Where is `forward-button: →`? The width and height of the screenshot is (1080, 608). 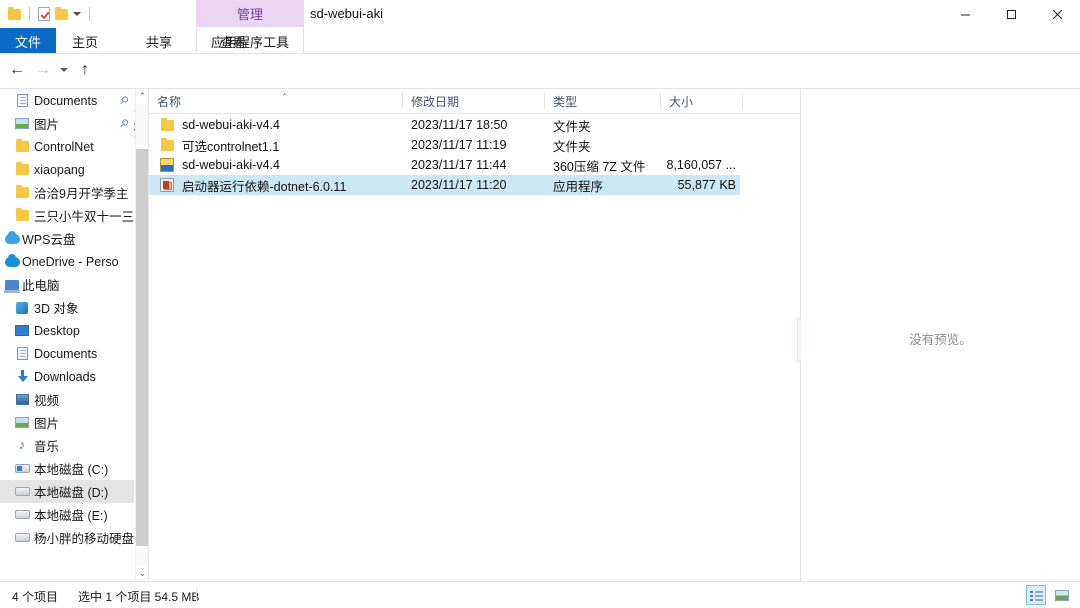 forward-button: → is located at coordinates (43, 70).